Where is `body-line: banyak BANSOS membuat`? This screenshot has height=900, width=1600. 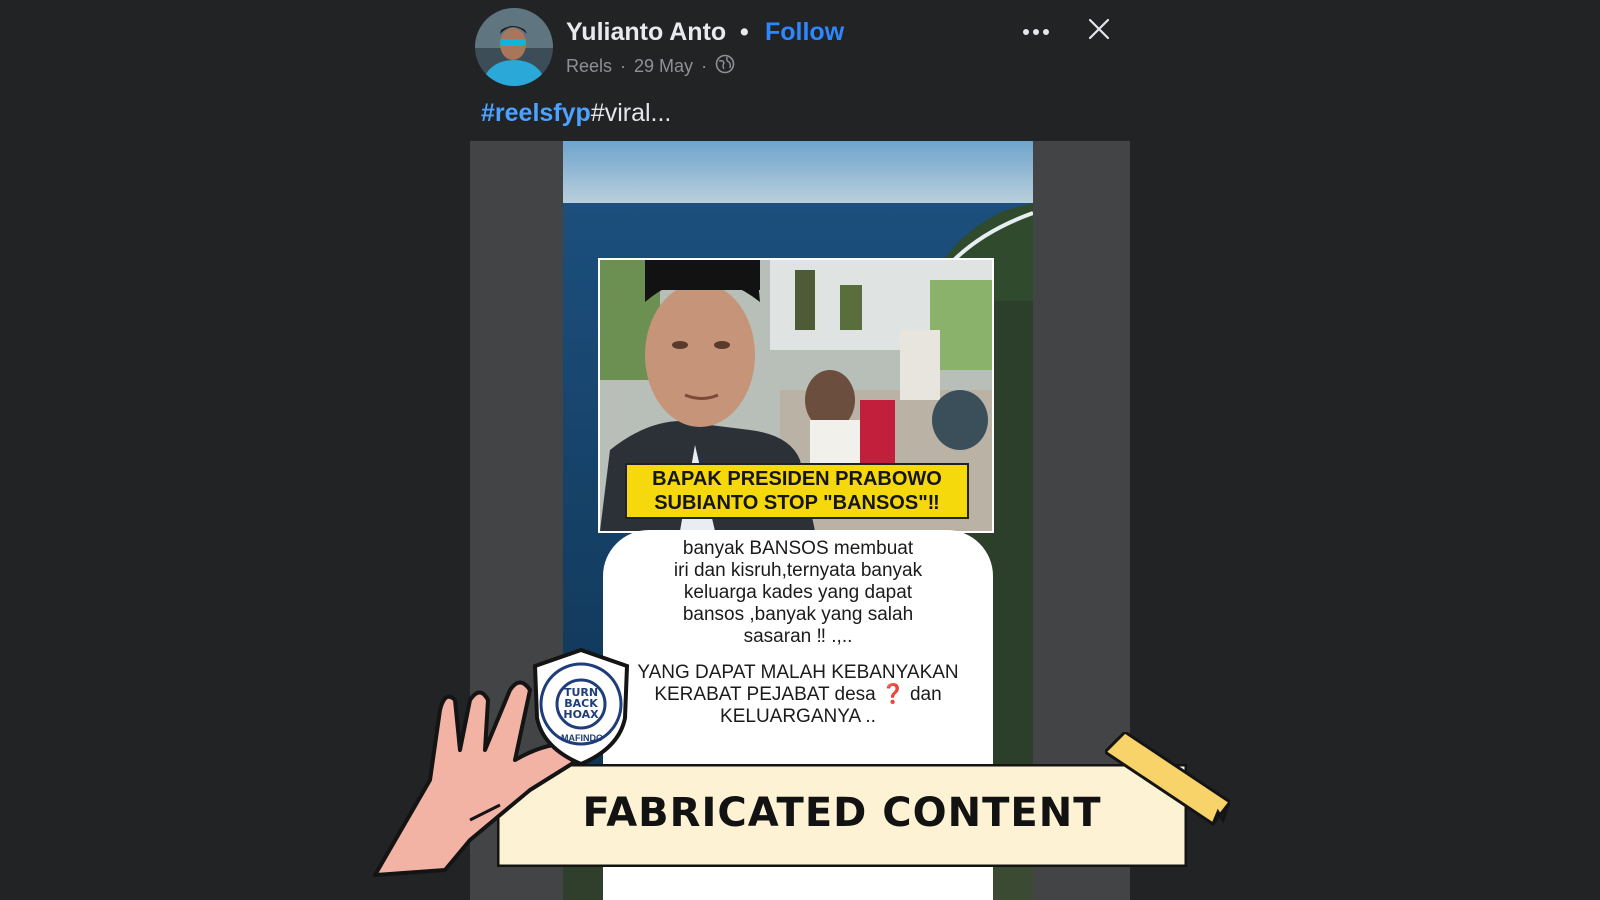 body-line: banyak BANSOS membuat is located at coordinates (798, 548).